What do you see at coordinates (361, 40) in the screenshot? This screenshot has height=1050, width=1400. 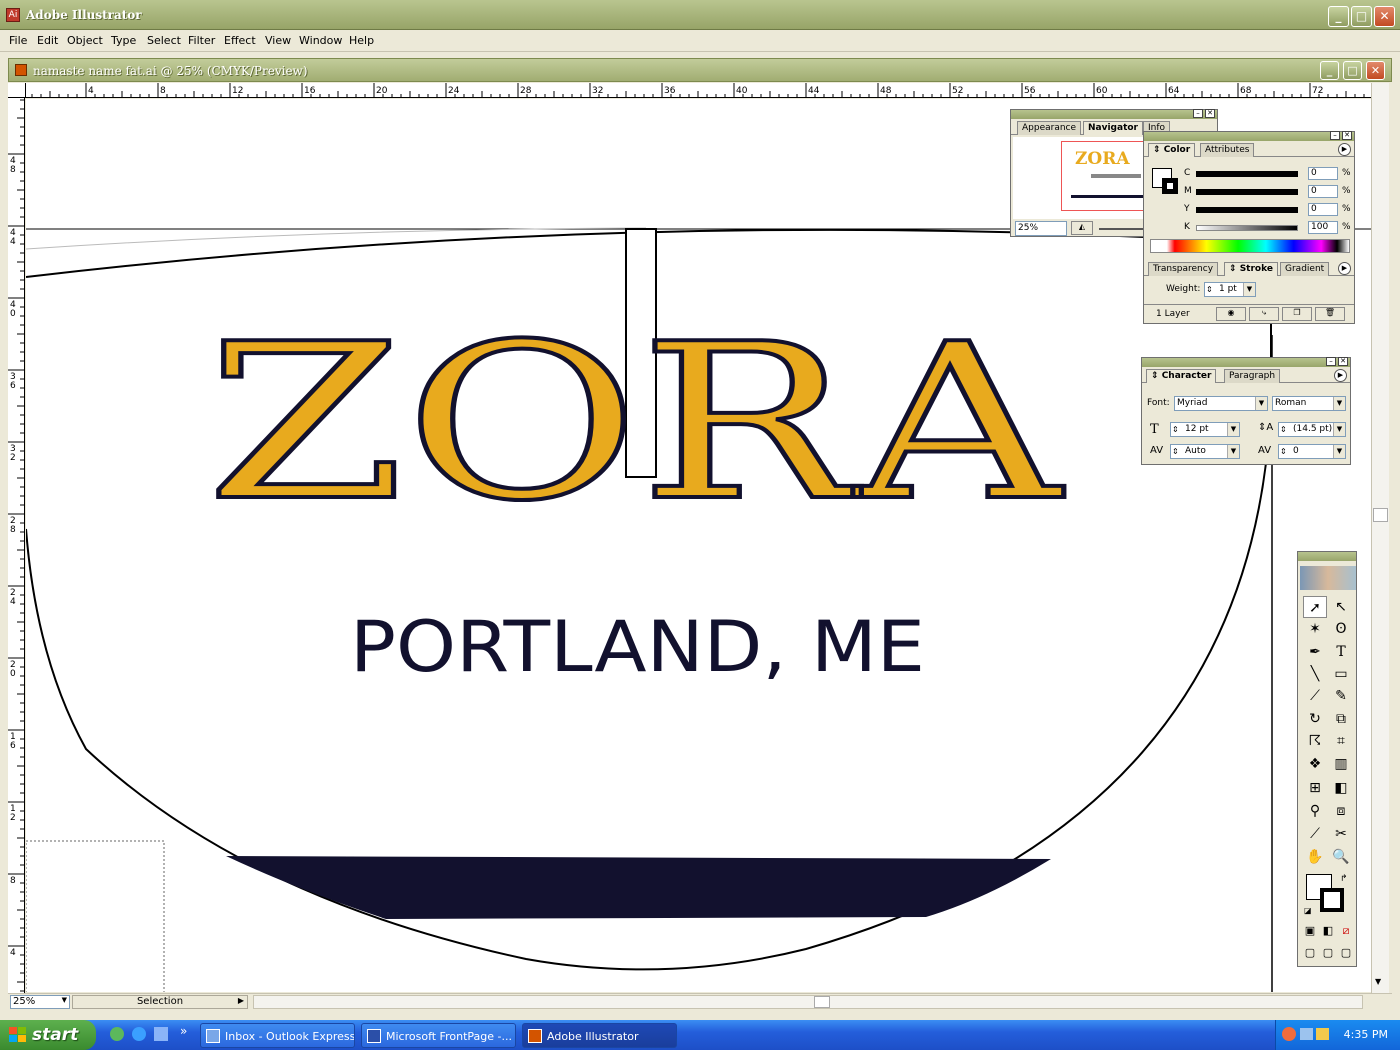 I see `menu-help: Help` at bounding box center [361, 40].